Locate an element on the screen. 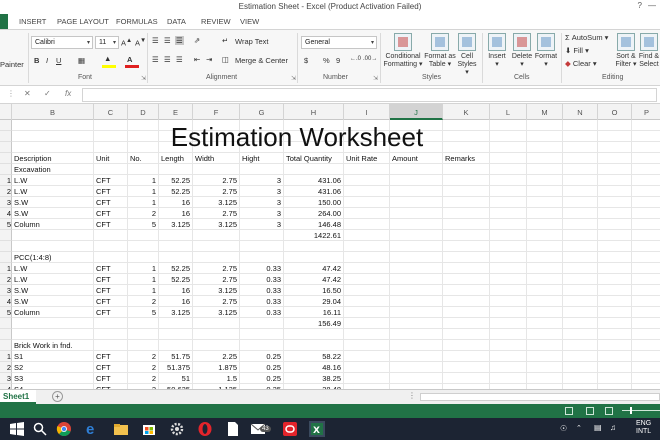 The image size is (660, 440). cell-h is located at coordinates (314, 334).